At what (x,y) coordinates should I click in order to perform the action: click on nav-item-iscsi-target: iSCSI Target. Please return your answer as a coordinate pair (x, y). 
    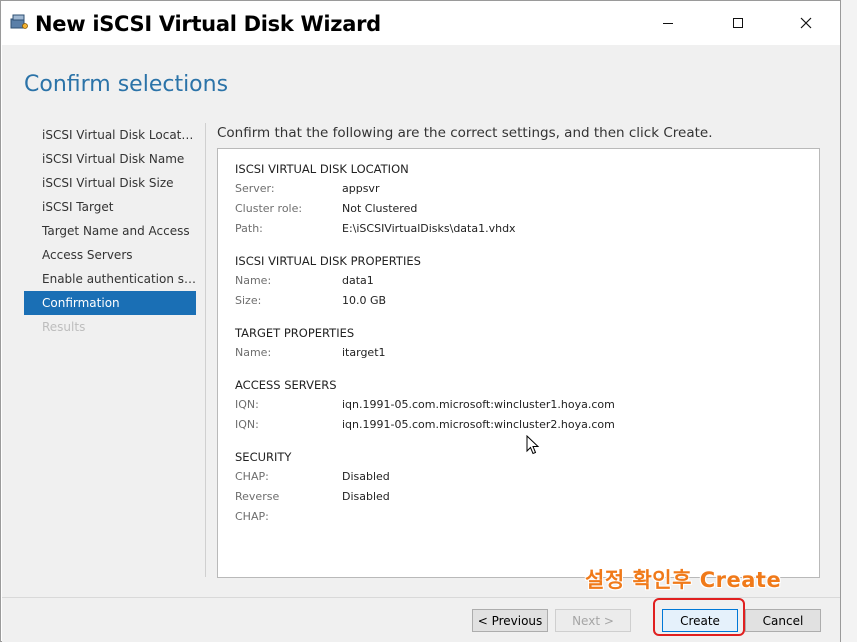
    Looking at the image, I should click on (110, 207).